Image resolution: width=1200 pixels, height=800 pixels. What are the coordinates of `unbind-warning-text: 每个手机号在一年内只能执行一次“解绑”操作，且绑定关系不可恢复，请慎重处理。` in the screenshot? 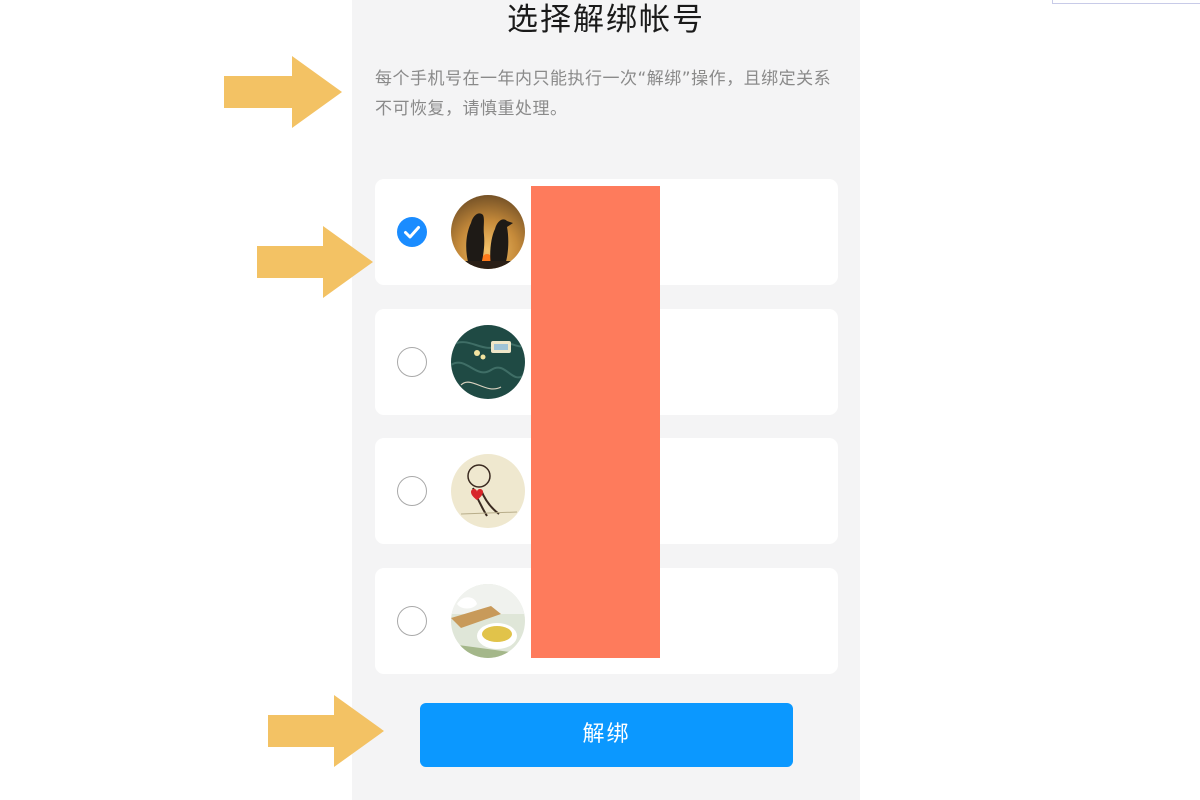 It's located at (603, 94).